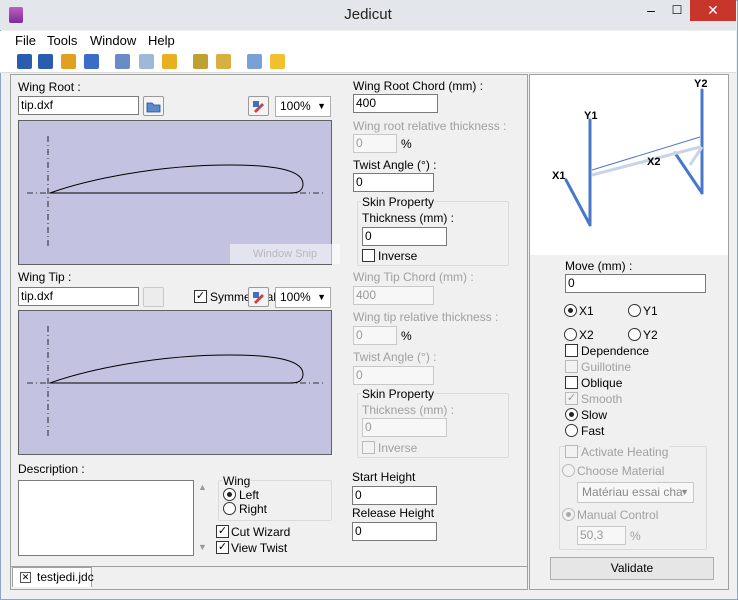 This screenshot has width=738, height=600. What do you see at coordinates (261, 532) in the screenshot?
I see `cut-wizard-label: Cut Wizard` at bounding box center [261, 532].